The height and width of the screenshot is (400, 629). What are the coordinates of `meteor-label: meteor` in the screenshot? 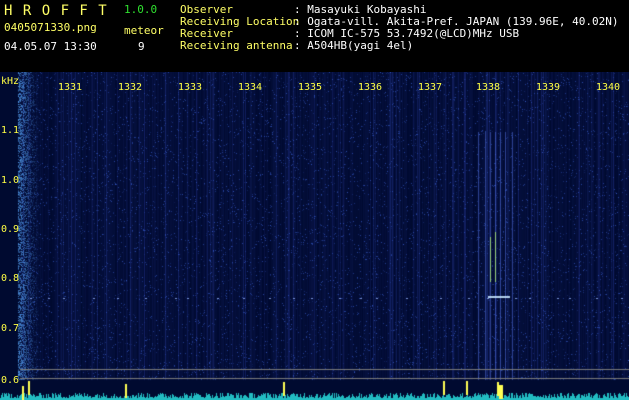 It's located at (144, 30).